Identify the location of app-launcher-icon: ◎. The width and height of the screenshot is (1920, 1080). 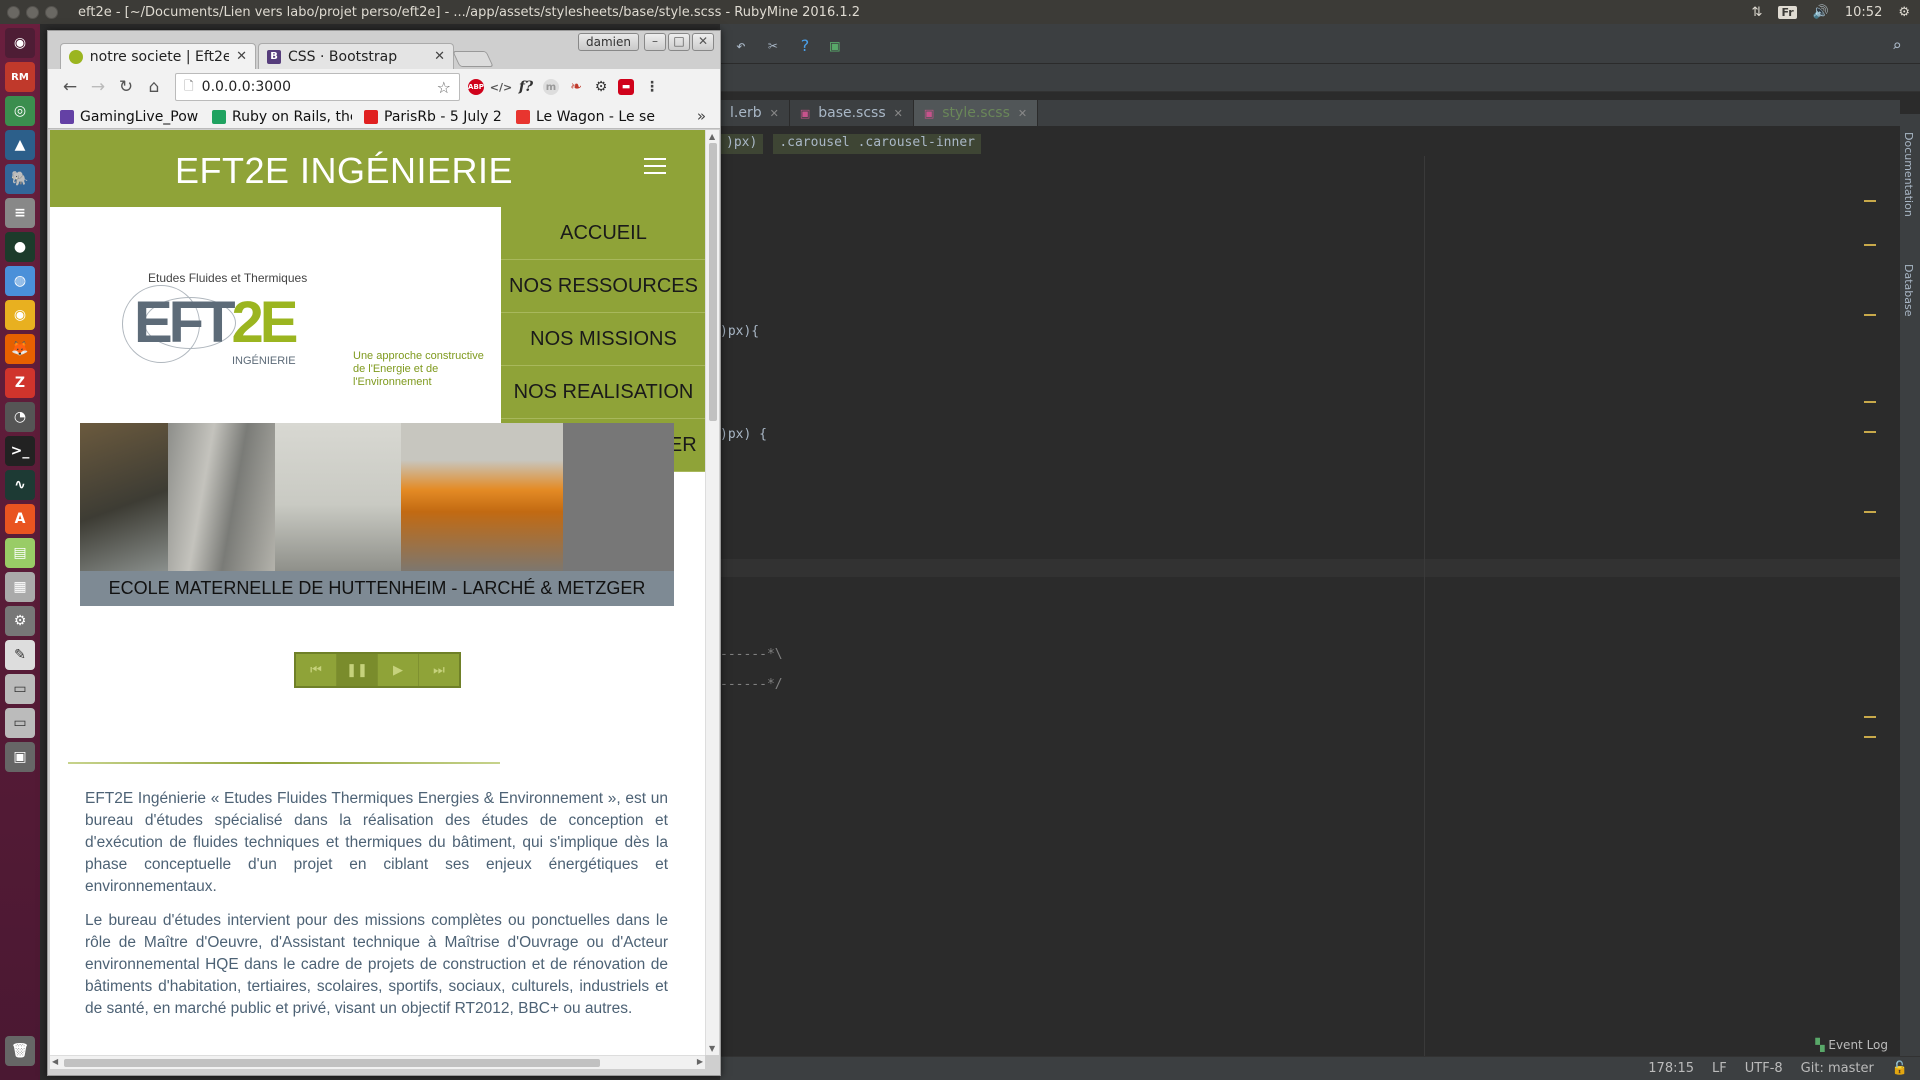
(20, 111).